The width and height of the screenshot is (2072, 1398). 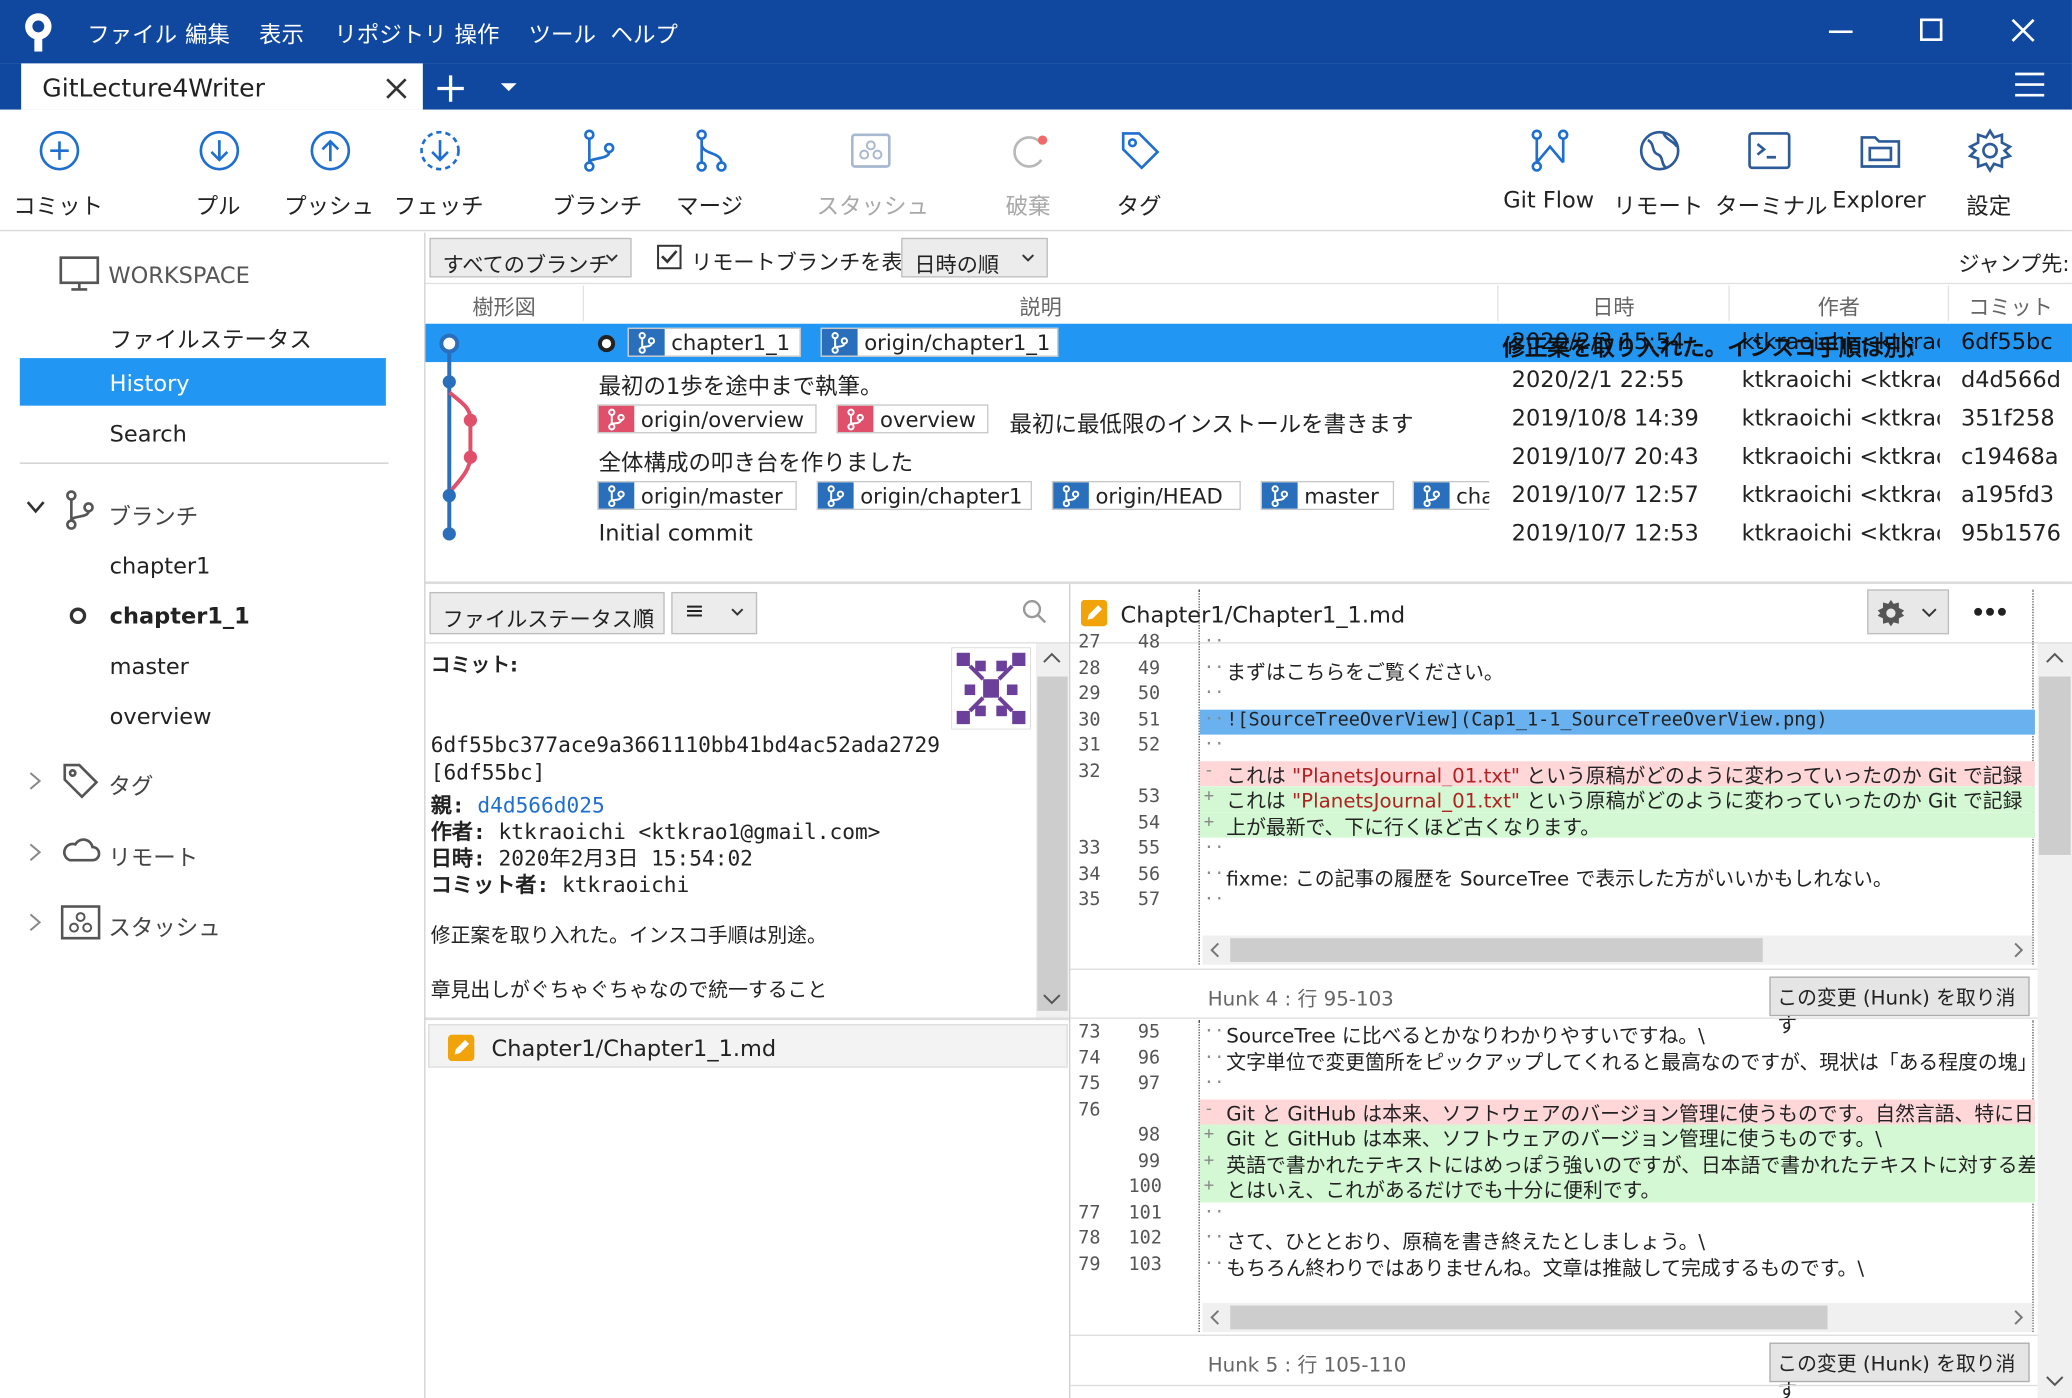 I want to click on branch-label-master: master, so click(x=1327, y=495).